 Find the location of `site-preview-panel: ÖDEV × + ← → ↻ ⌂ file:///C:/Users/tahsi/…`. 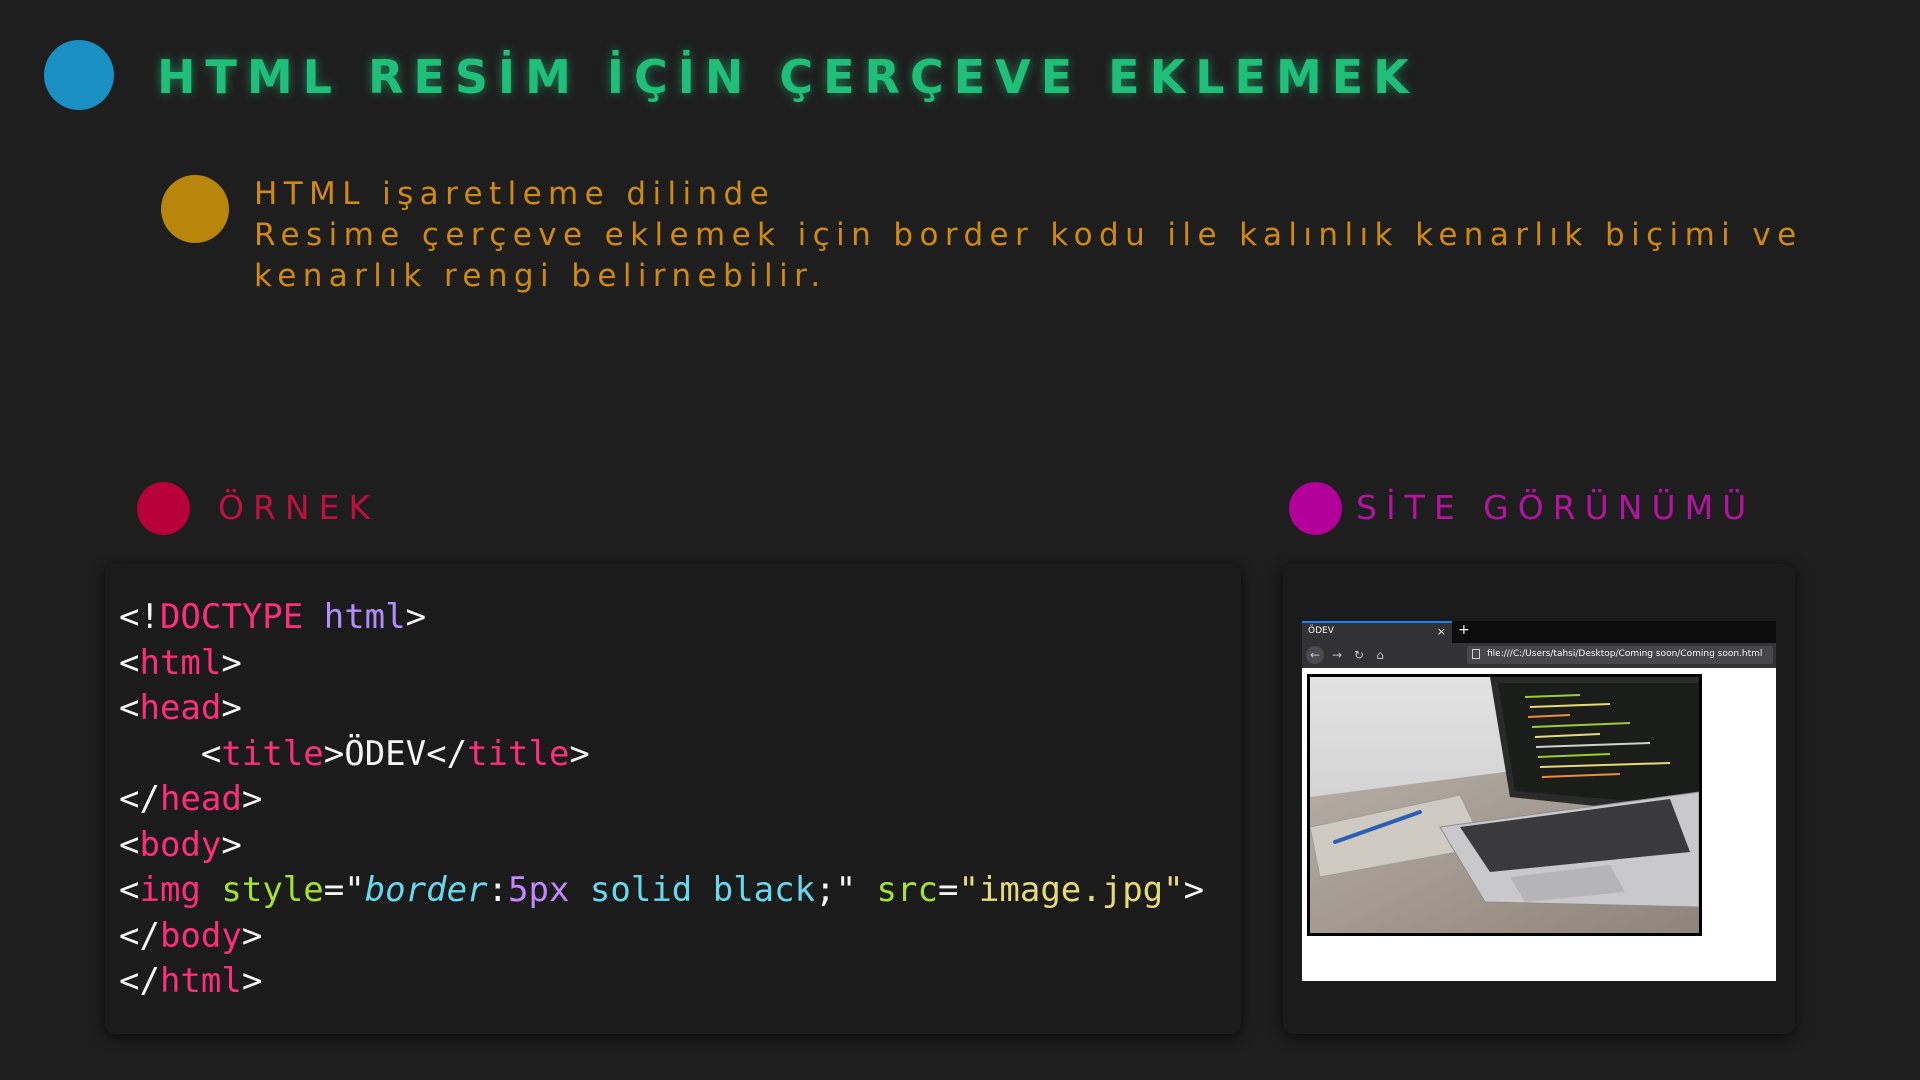

site-preview-panel: ÖDEV × + ← → ↻ ⌂ file:///C:/Users/tahsi/… is located at coordinates (1539, 799).